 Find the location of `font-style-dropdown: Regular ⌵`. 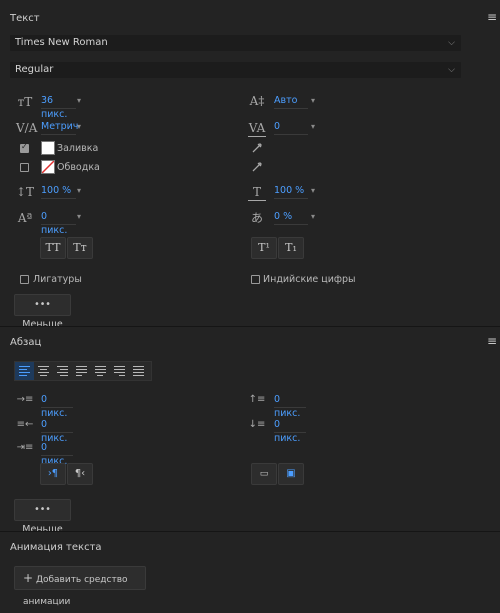

font-style-dropdown: Regular ⌵ is located at coordinates (235, 70).